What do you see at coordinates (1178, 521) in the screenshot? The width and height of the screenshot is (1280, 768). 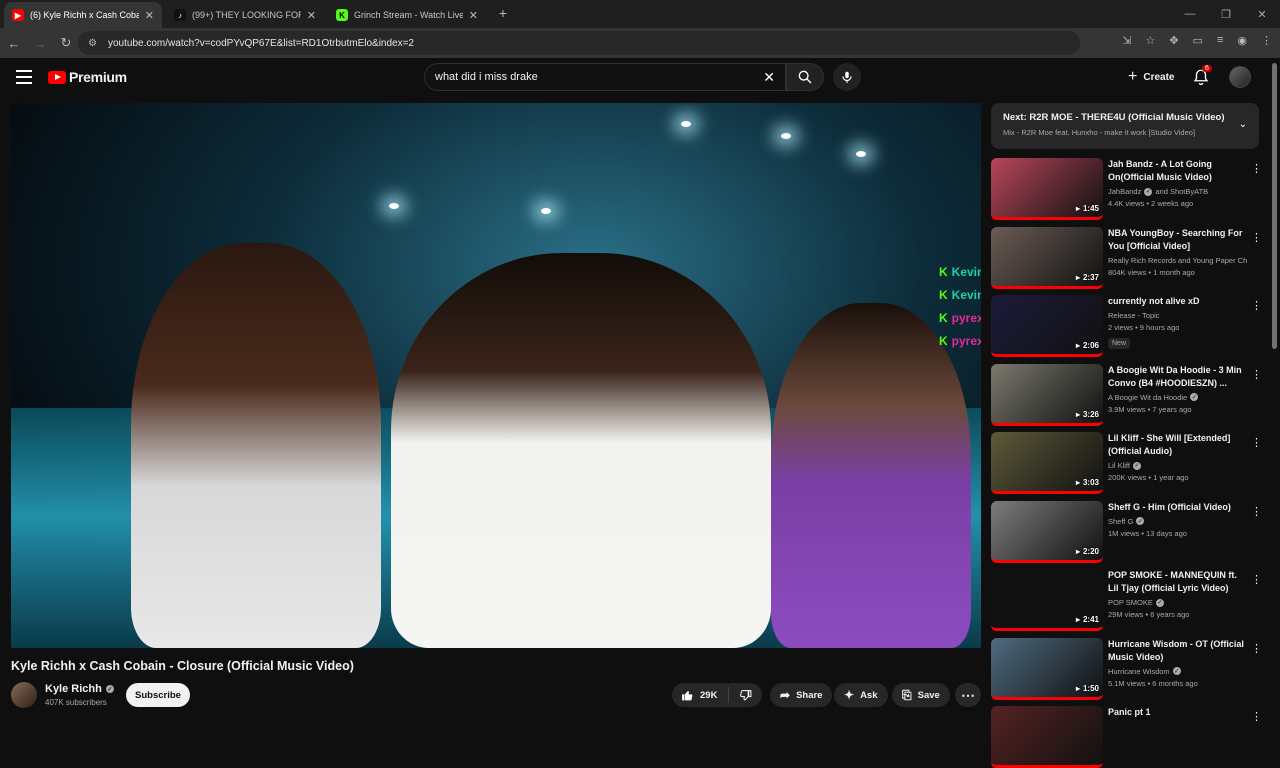 I see `recommended-channel: Sheff G ✓` at bounding box center [1178, 521].